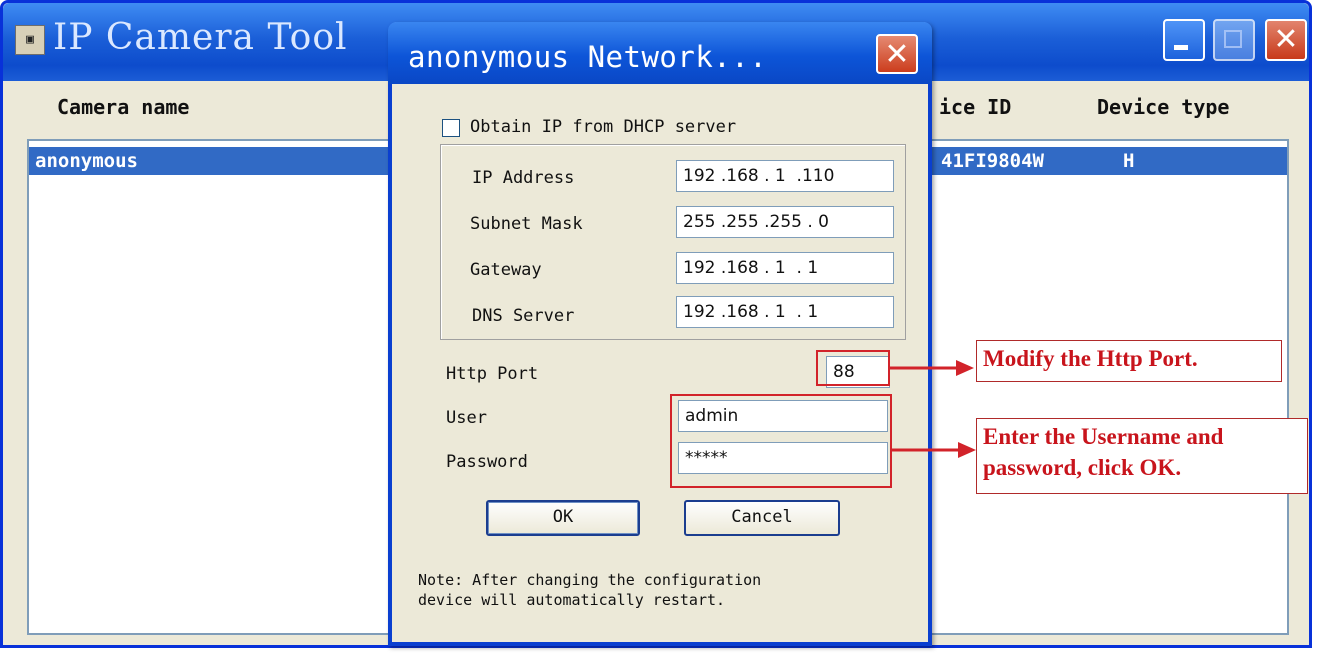 This screenshot has height=655, width=1320. What do you see at coordinates (933, 409) in the screenshot?
I see `annotation-arrows` at bounding box center [933, 409].